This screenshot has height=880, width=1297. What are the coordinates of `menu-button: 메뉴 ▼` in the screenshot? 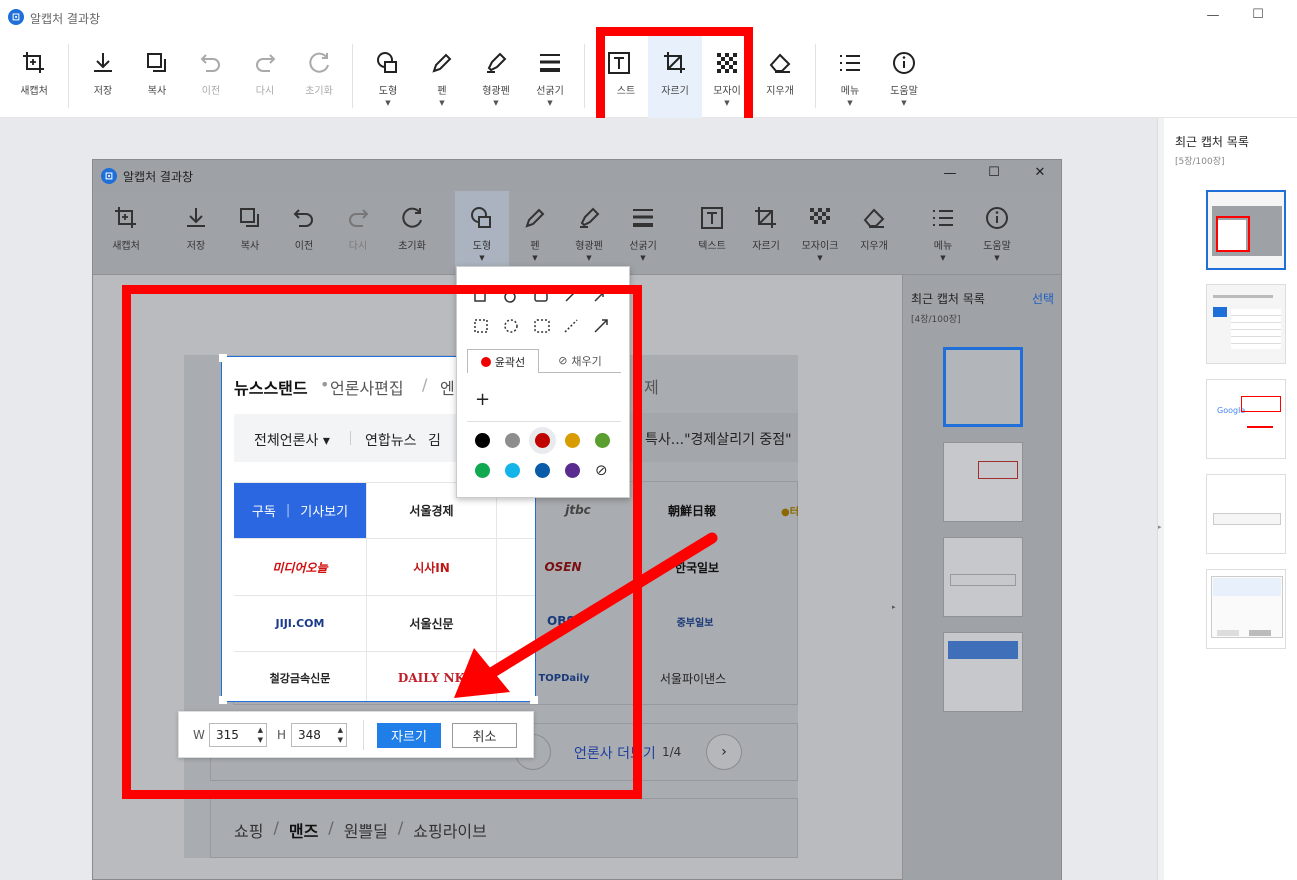 It's located at (850, 76).